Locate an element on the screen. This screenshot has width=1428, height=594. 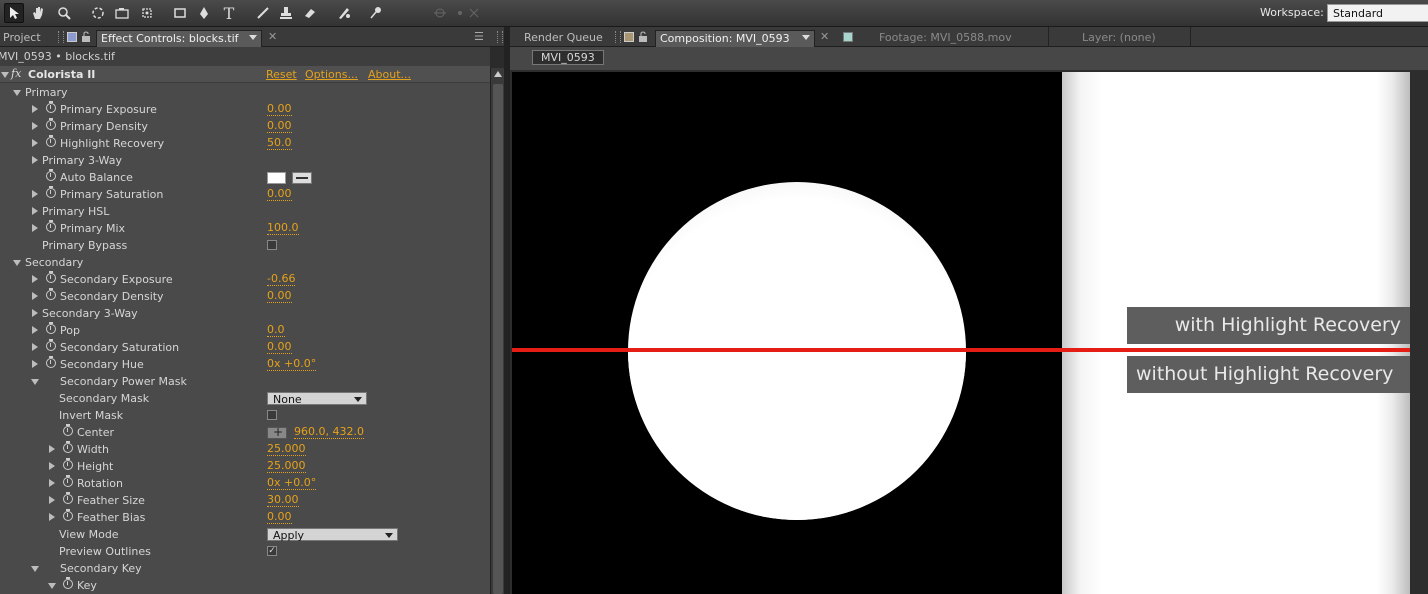
property-value: 50.0 is located at coordinates (279, 143).